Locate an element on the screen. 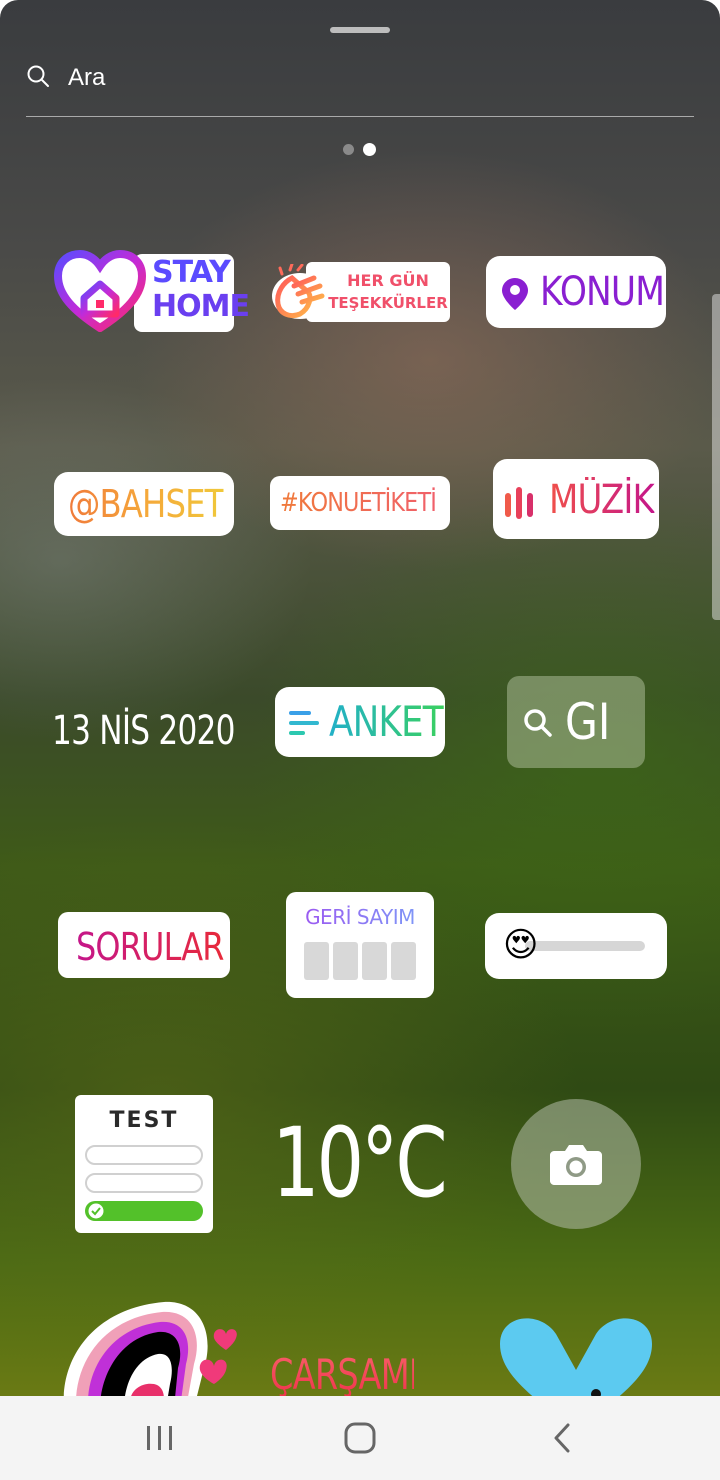 The height and width of the screenshot is (1480, 720). thanks-sticker: HER GÜN TEŞEKKÜRLER is located at coordinates (360, 292).